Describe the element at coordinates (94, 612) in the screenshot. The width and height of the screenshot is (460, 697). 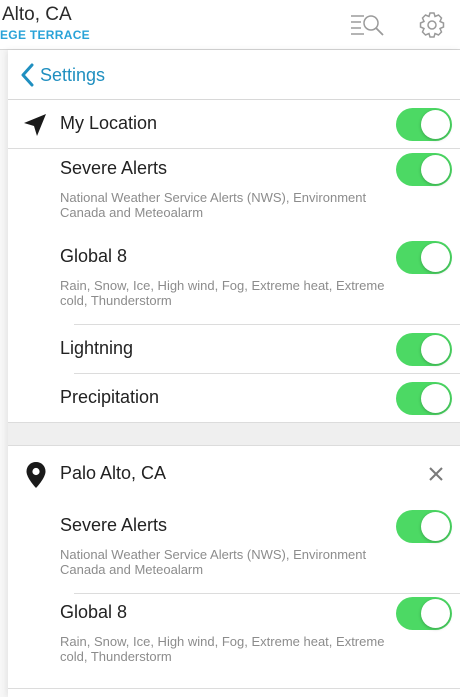
I see `palo-alto-global8-title: Global 8` at that location.